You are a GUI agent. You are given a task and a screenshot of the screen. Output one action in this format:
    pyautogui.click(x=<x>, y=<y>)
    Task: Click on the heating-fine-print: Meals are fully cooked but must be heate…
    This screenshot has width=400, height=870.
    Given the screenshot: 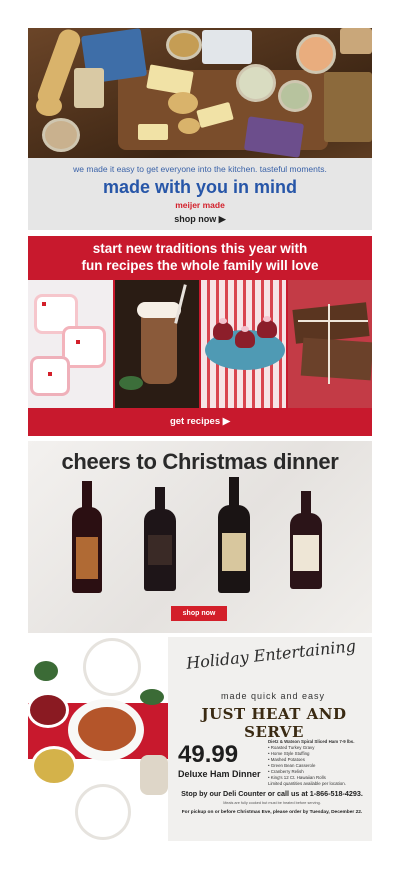 What is the action you would take?
    pyautogui.click(x=272, y=803)
    